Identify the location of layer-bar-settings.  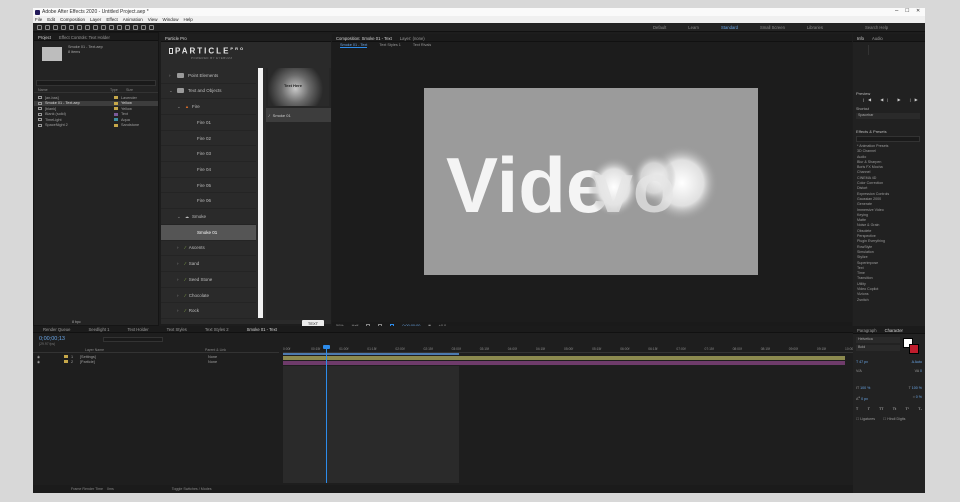
(564, 358).